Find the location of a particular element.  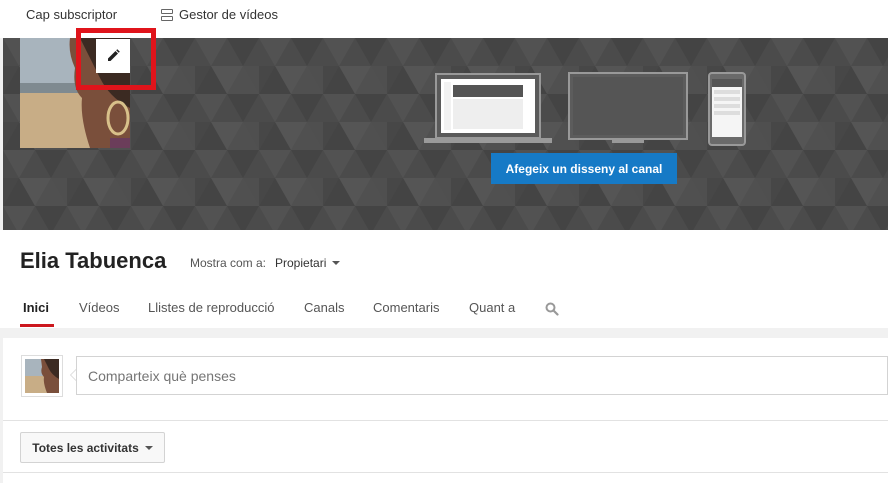

video-manager-link: Gestor de vídeos is located at coordinates (219, 14).